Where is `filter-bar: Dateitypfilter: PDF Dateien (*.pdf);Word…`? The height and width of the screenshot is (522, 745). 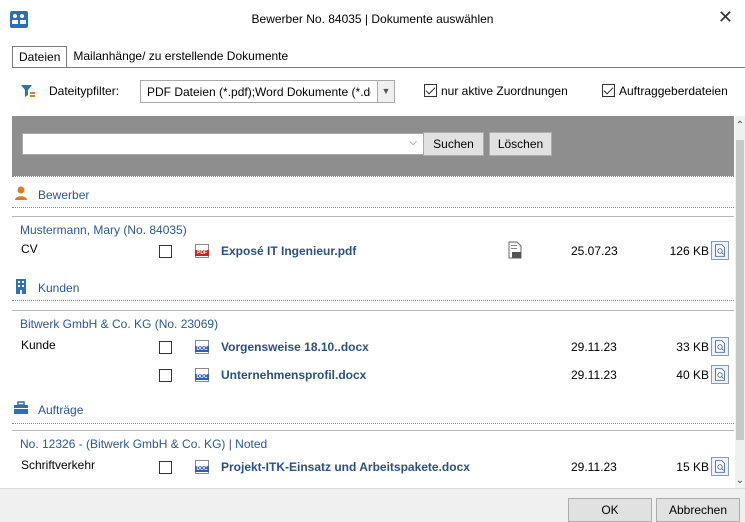
filter-bar: Dateitypfilter: PDF Dateien (*.pdf);Word… is located at coordinates (378, 91).